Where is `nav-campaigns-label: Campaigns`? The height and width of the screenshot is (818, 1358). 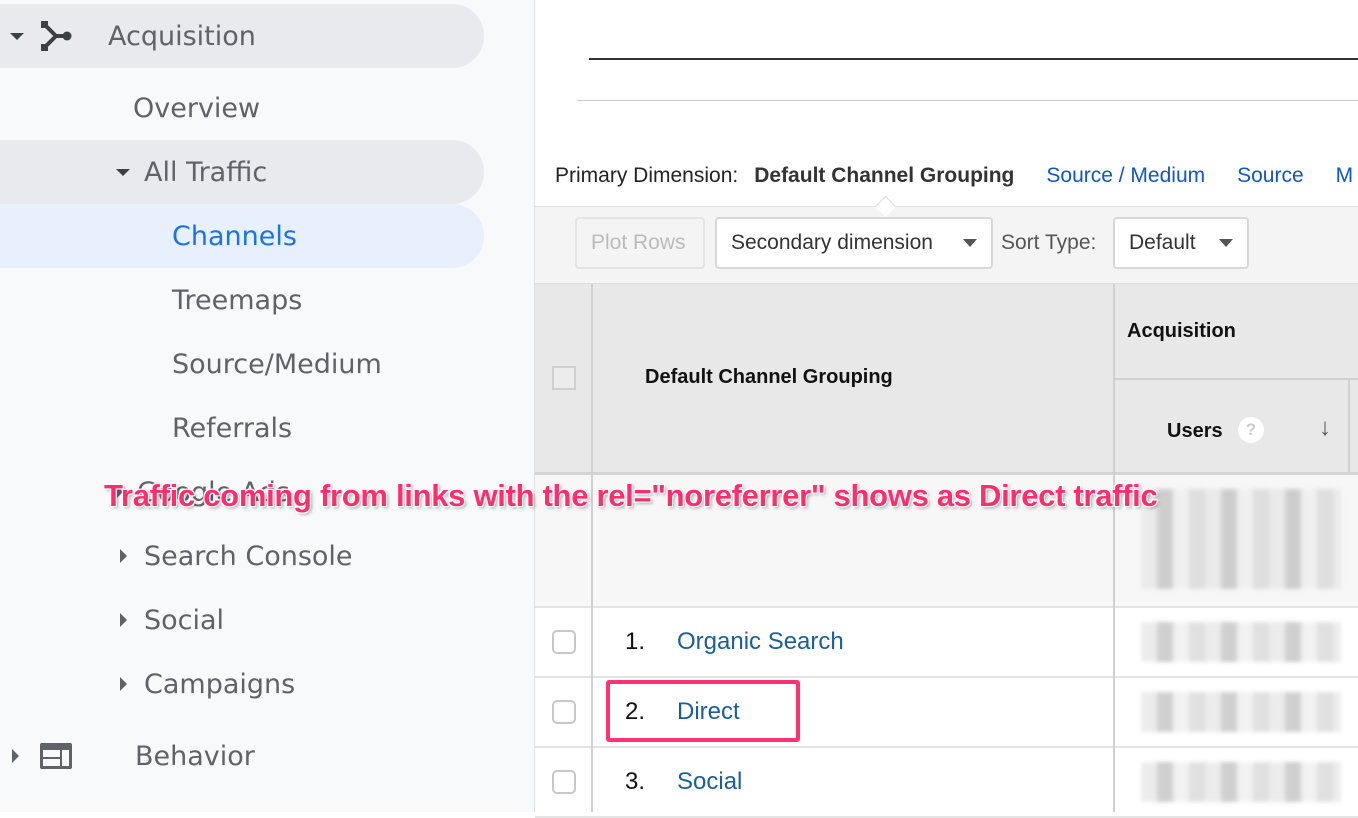
nav-campaigns-label: Campaigns is located at coordinates (220, 684).